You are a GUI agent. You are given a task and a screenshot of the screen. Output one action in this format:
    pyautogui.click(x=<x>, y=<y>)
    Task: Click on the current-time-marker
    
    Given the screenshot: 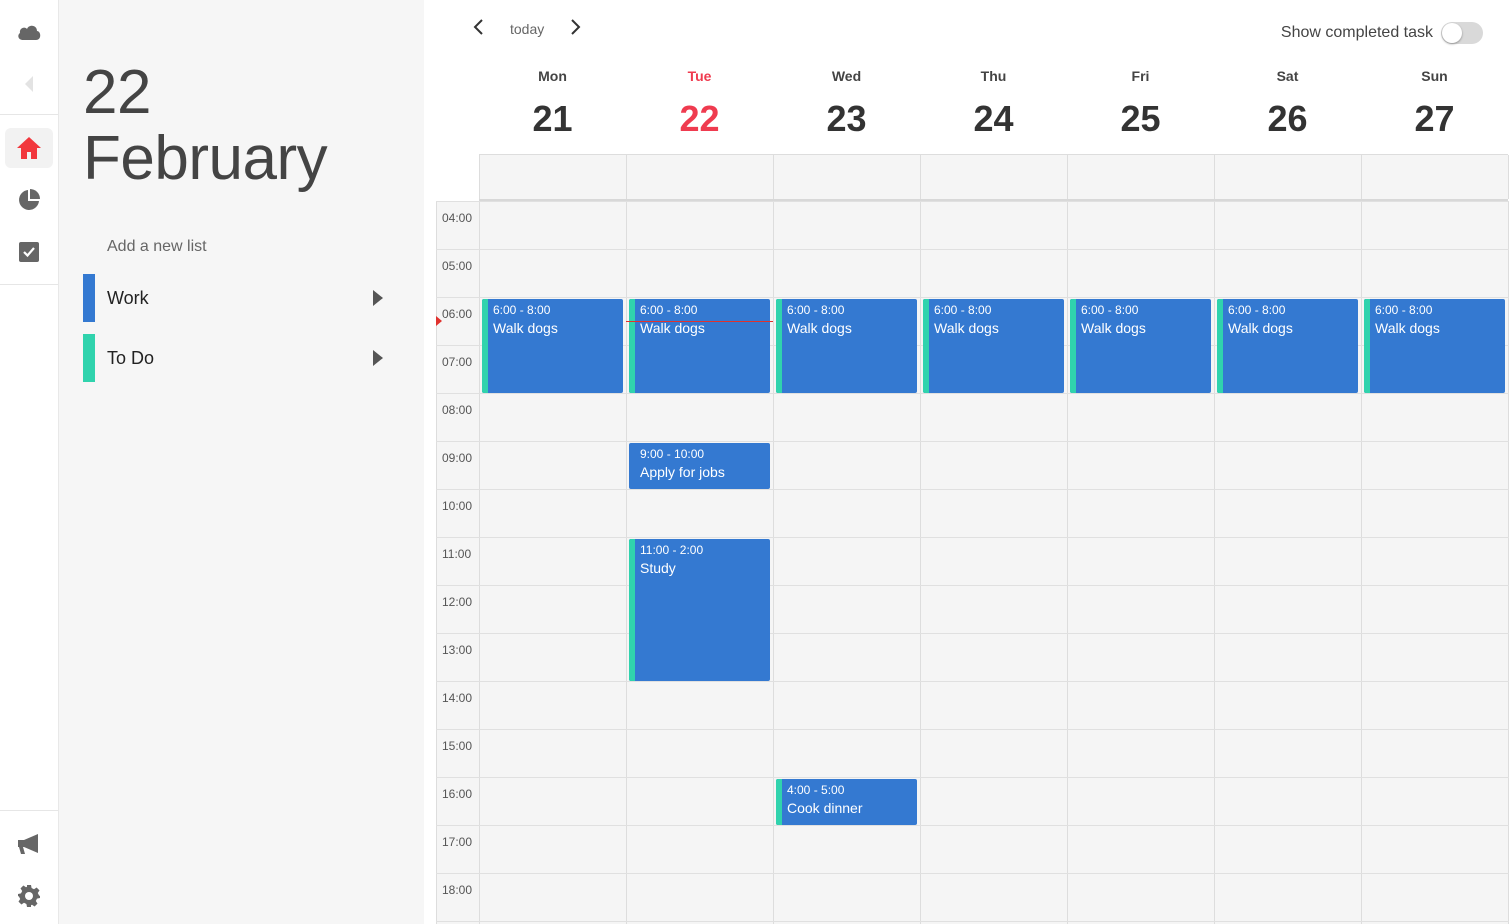 What is the action you would take?
    pyautogui.click(x=439, y=321)
    